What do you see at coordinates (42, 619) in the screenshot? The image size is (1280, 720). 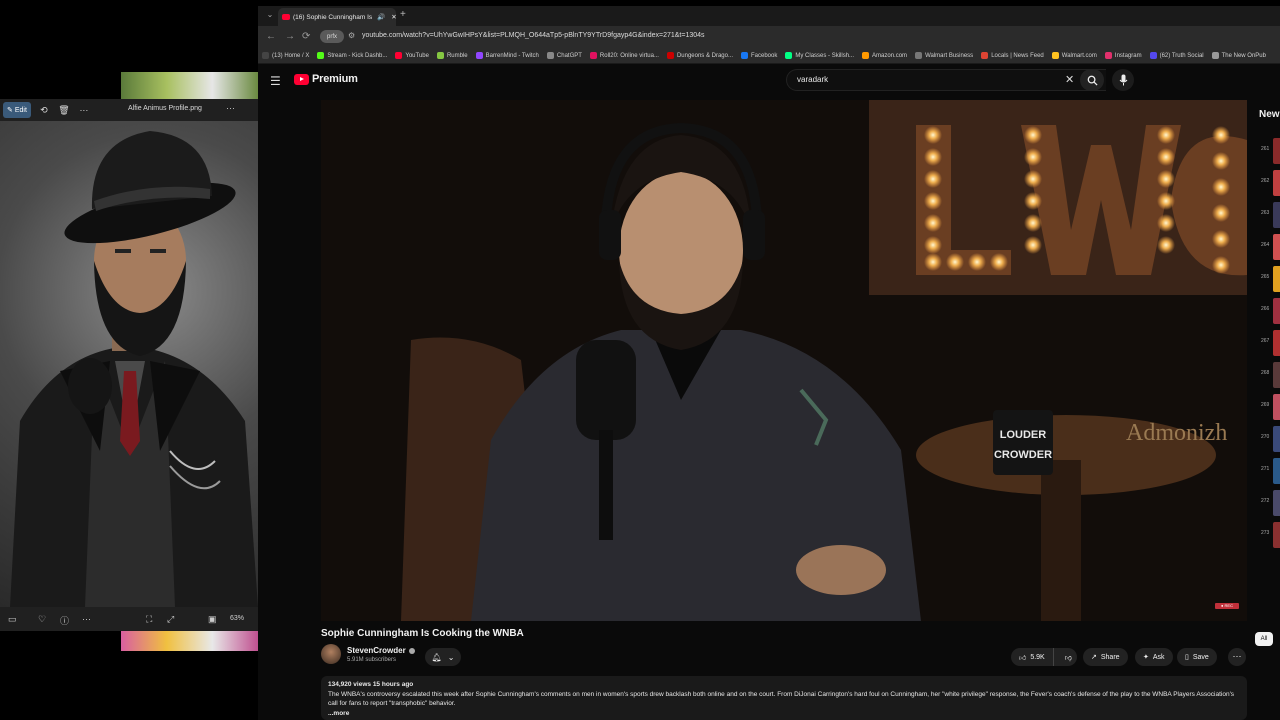 I see `favorite-icon: ♡` at bounding box center [42, 619].